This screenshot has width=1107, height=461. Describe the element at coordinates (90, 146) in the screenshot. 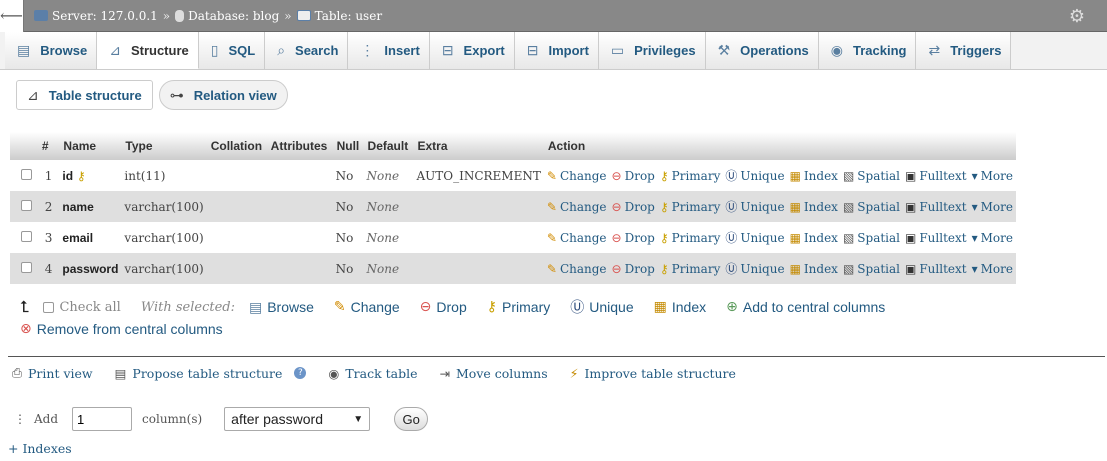

I see `header-name: Name` at that location.